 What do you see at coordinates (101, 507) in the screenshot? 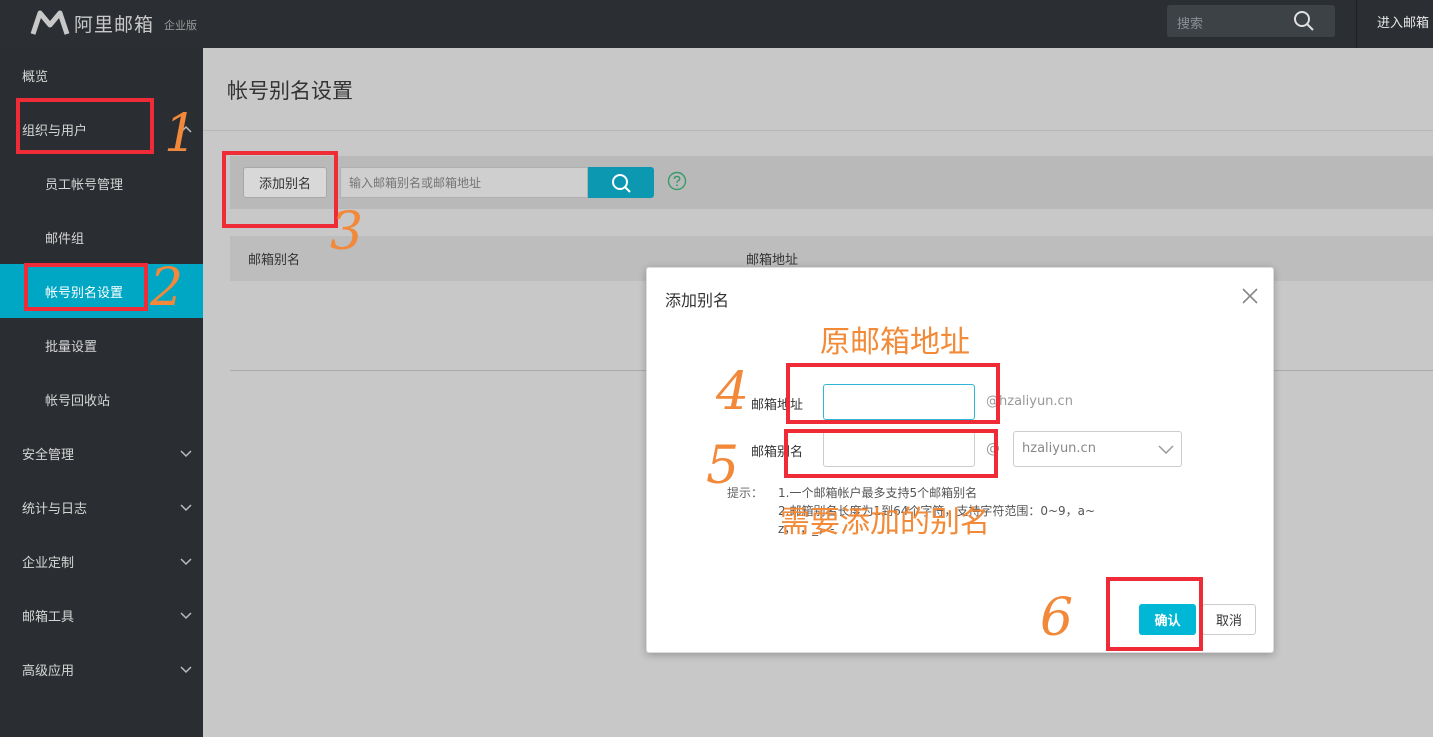
I see `sidebar-item-stats-logs: 统计与日志` at bounding box center [101, 507].